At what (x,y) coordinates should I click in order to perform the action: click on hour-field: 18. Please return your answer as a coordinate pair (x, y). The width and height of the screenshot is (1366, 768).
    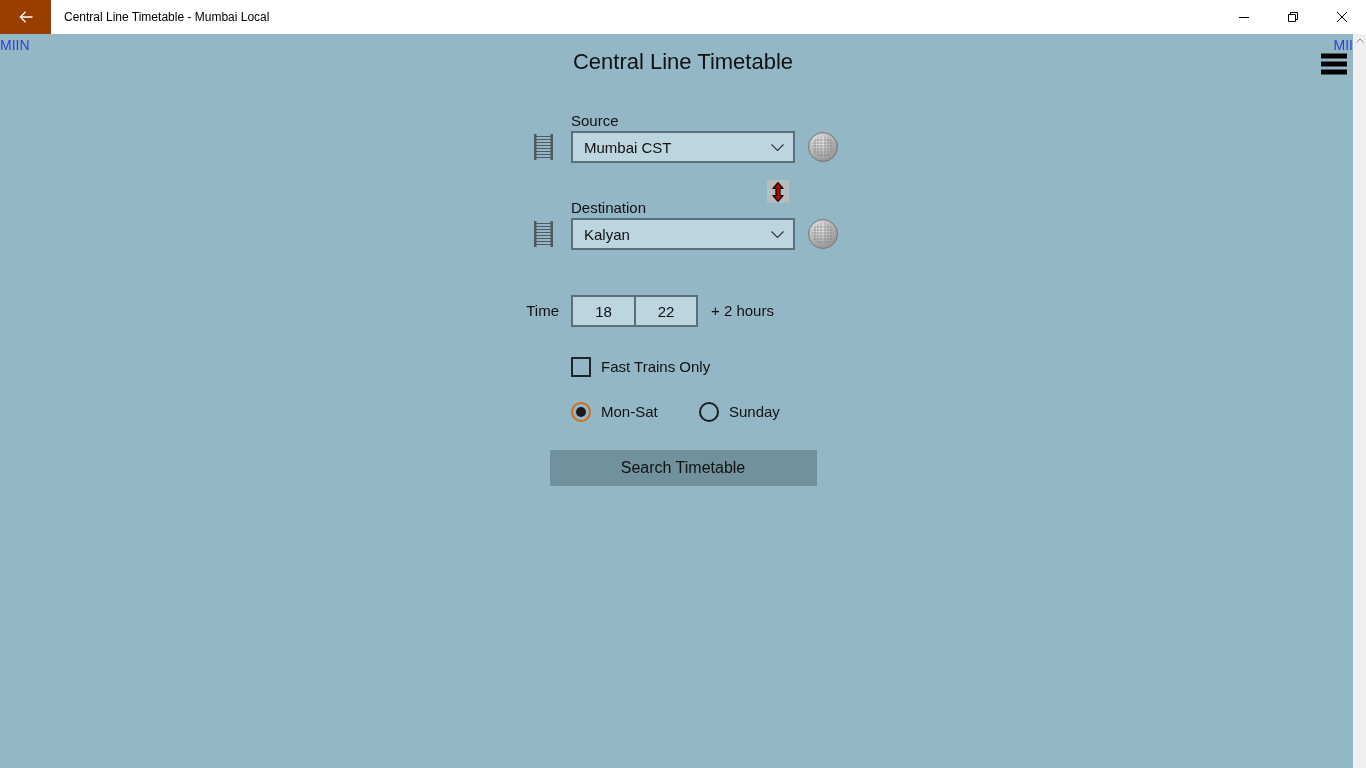
    Looking at the image, I should click on (603, 311).